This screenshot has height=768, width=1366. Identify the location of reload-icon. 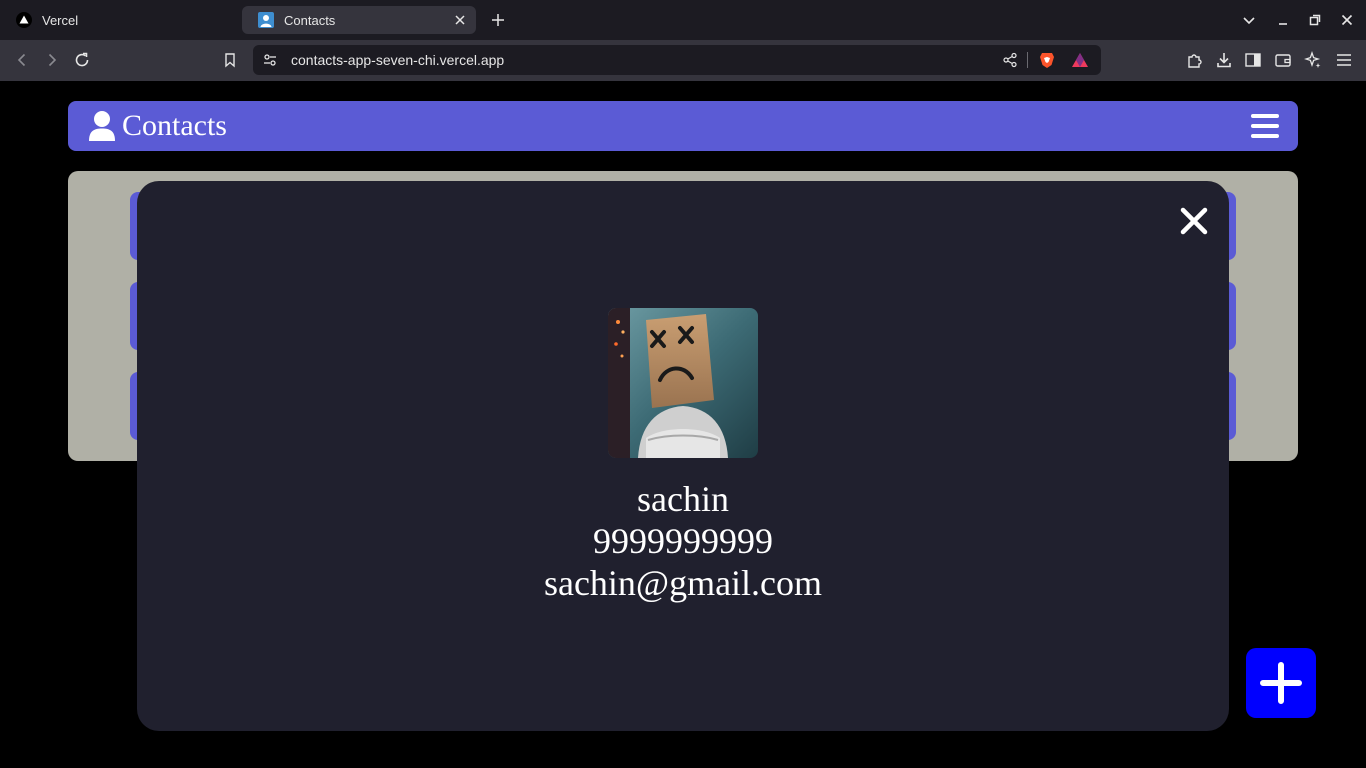
(82, 60).